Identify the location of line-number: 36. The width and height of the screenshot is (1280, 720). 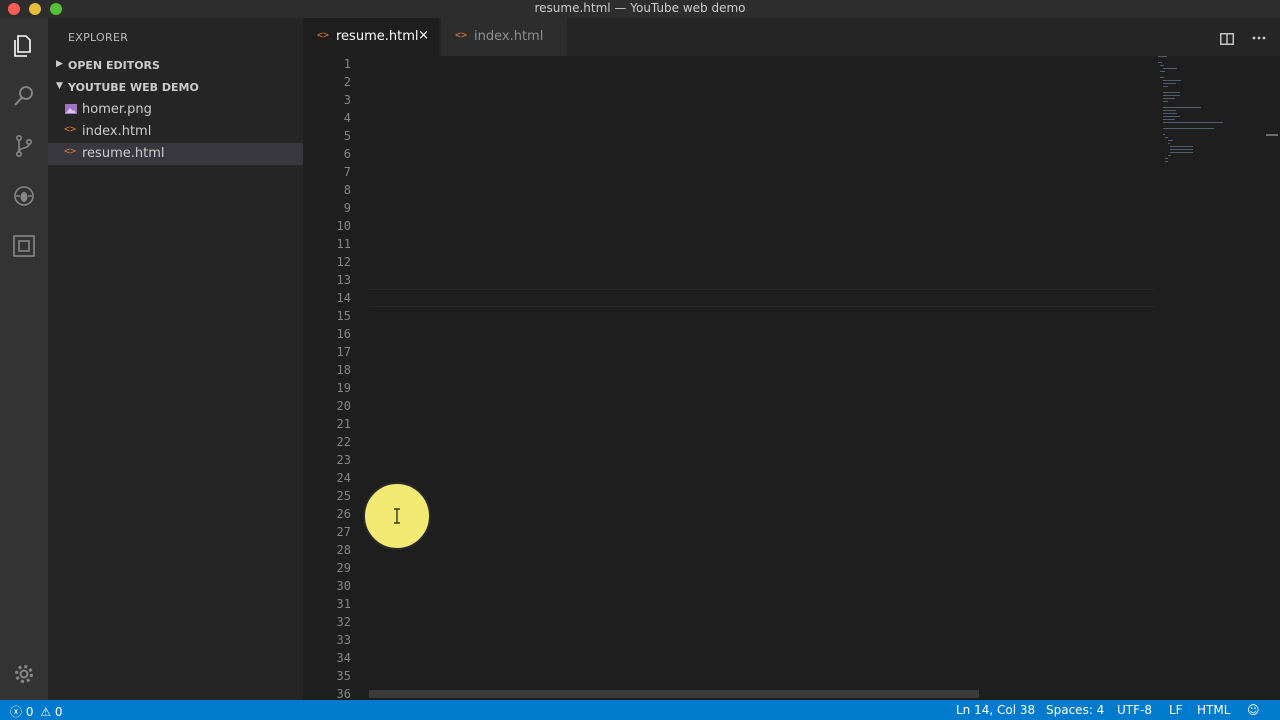
(343, 693).